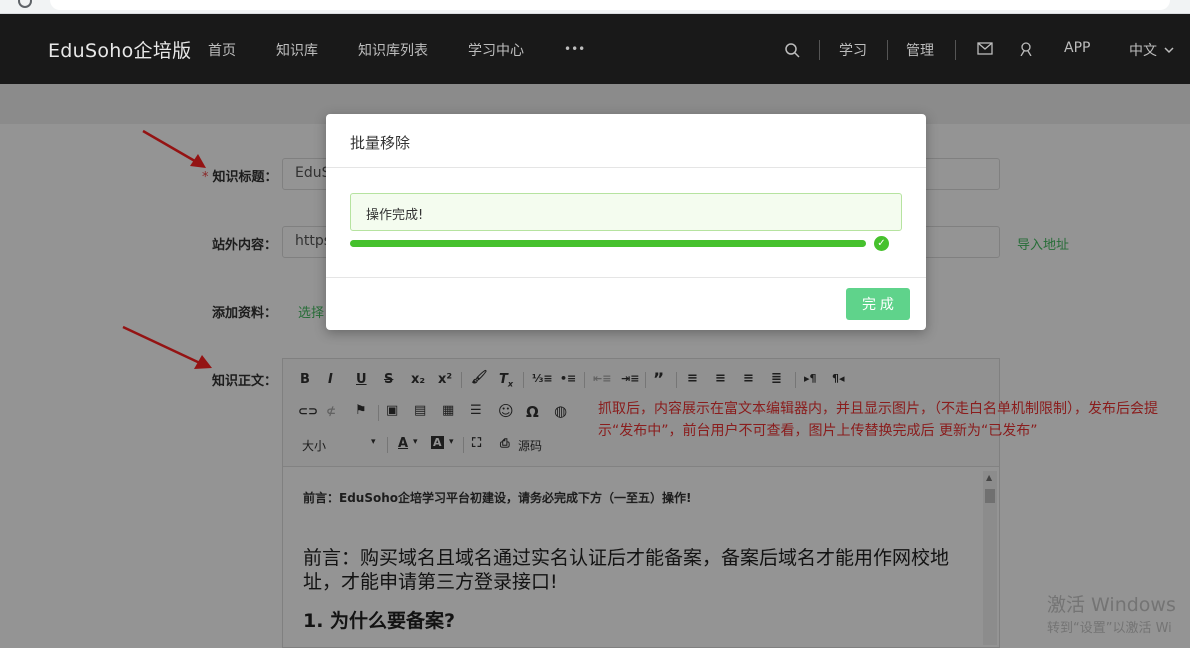 This screenshot has width=1190, height=648. I want to click on nav-more: •••, so click(574, 49).